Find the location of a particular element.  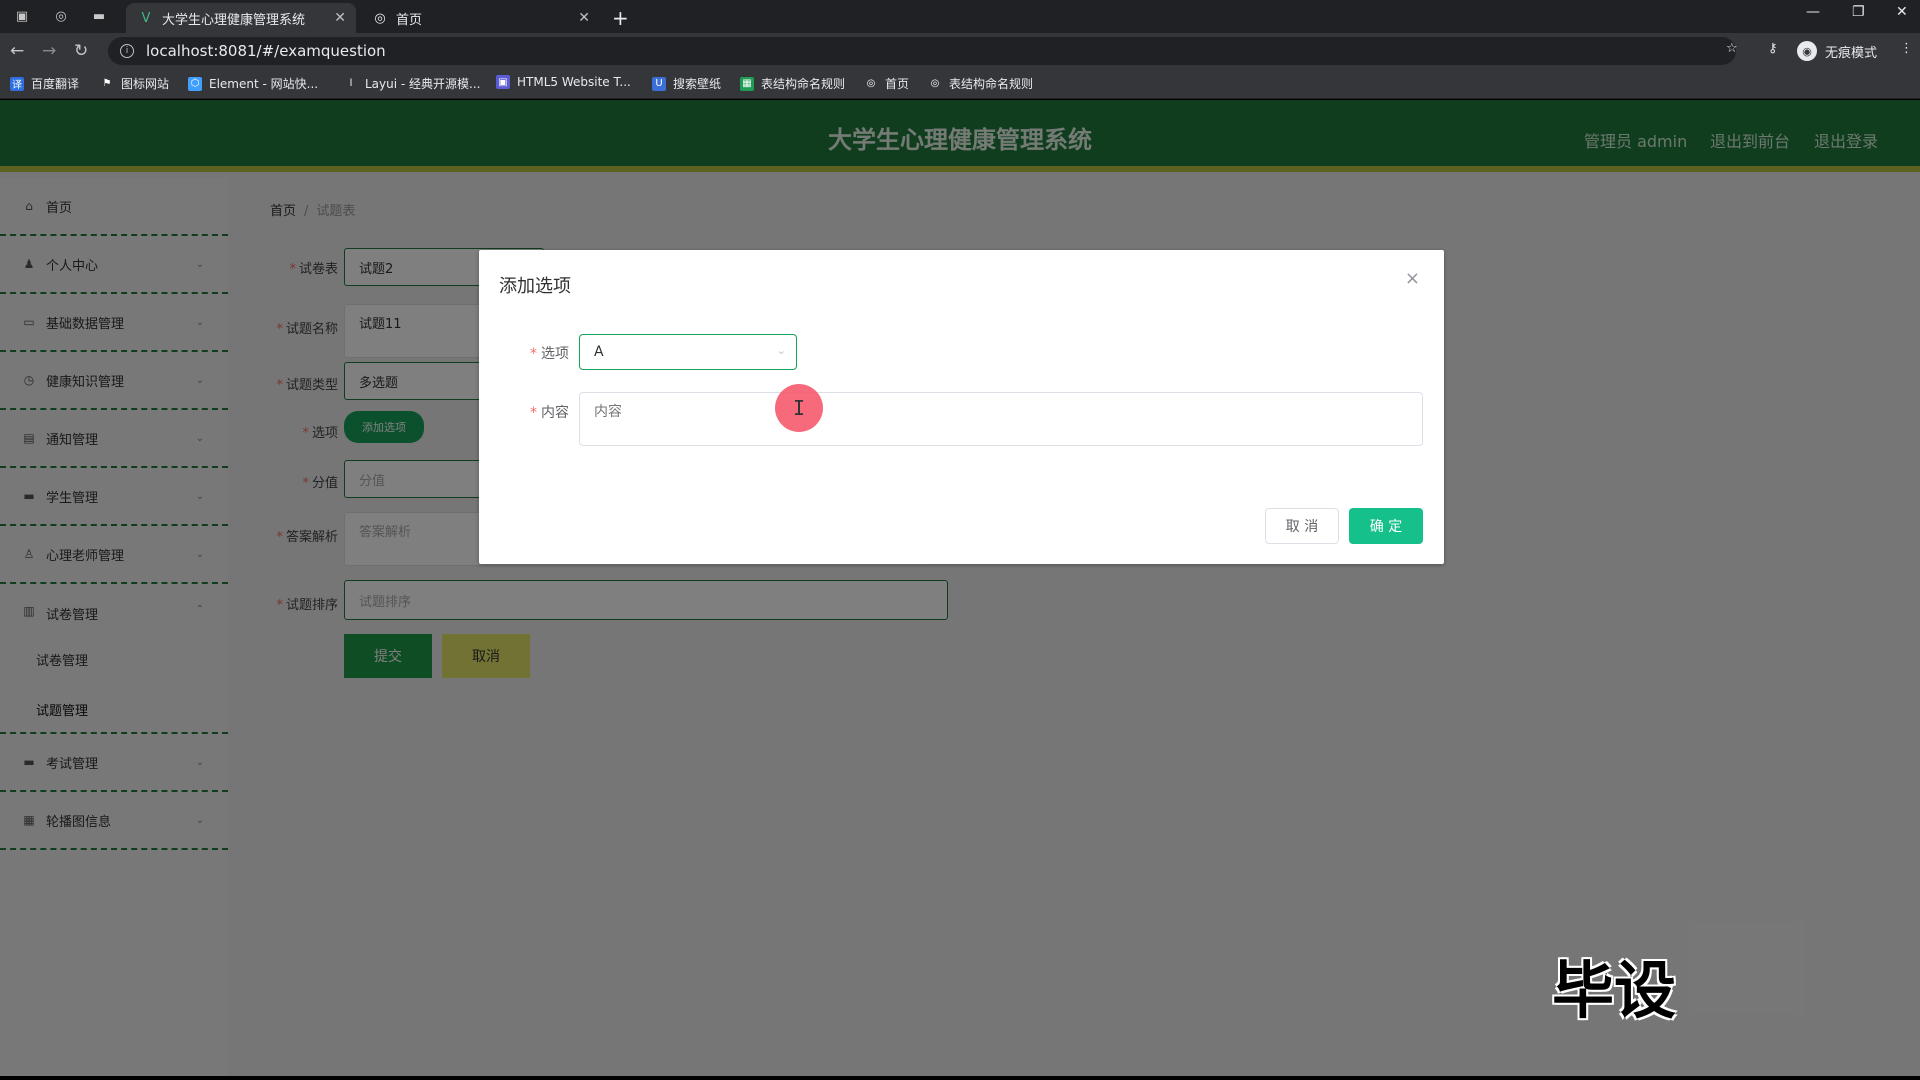

window-icon: ▬ is located at coordinates (99, 16).